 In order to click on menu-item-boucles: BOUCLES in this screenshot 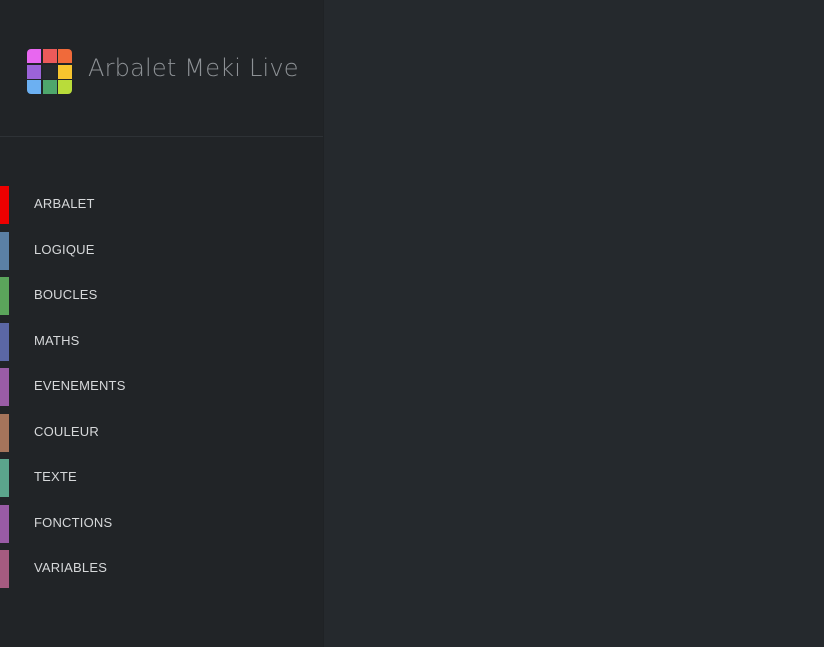, I will do `click(161, 298)`.